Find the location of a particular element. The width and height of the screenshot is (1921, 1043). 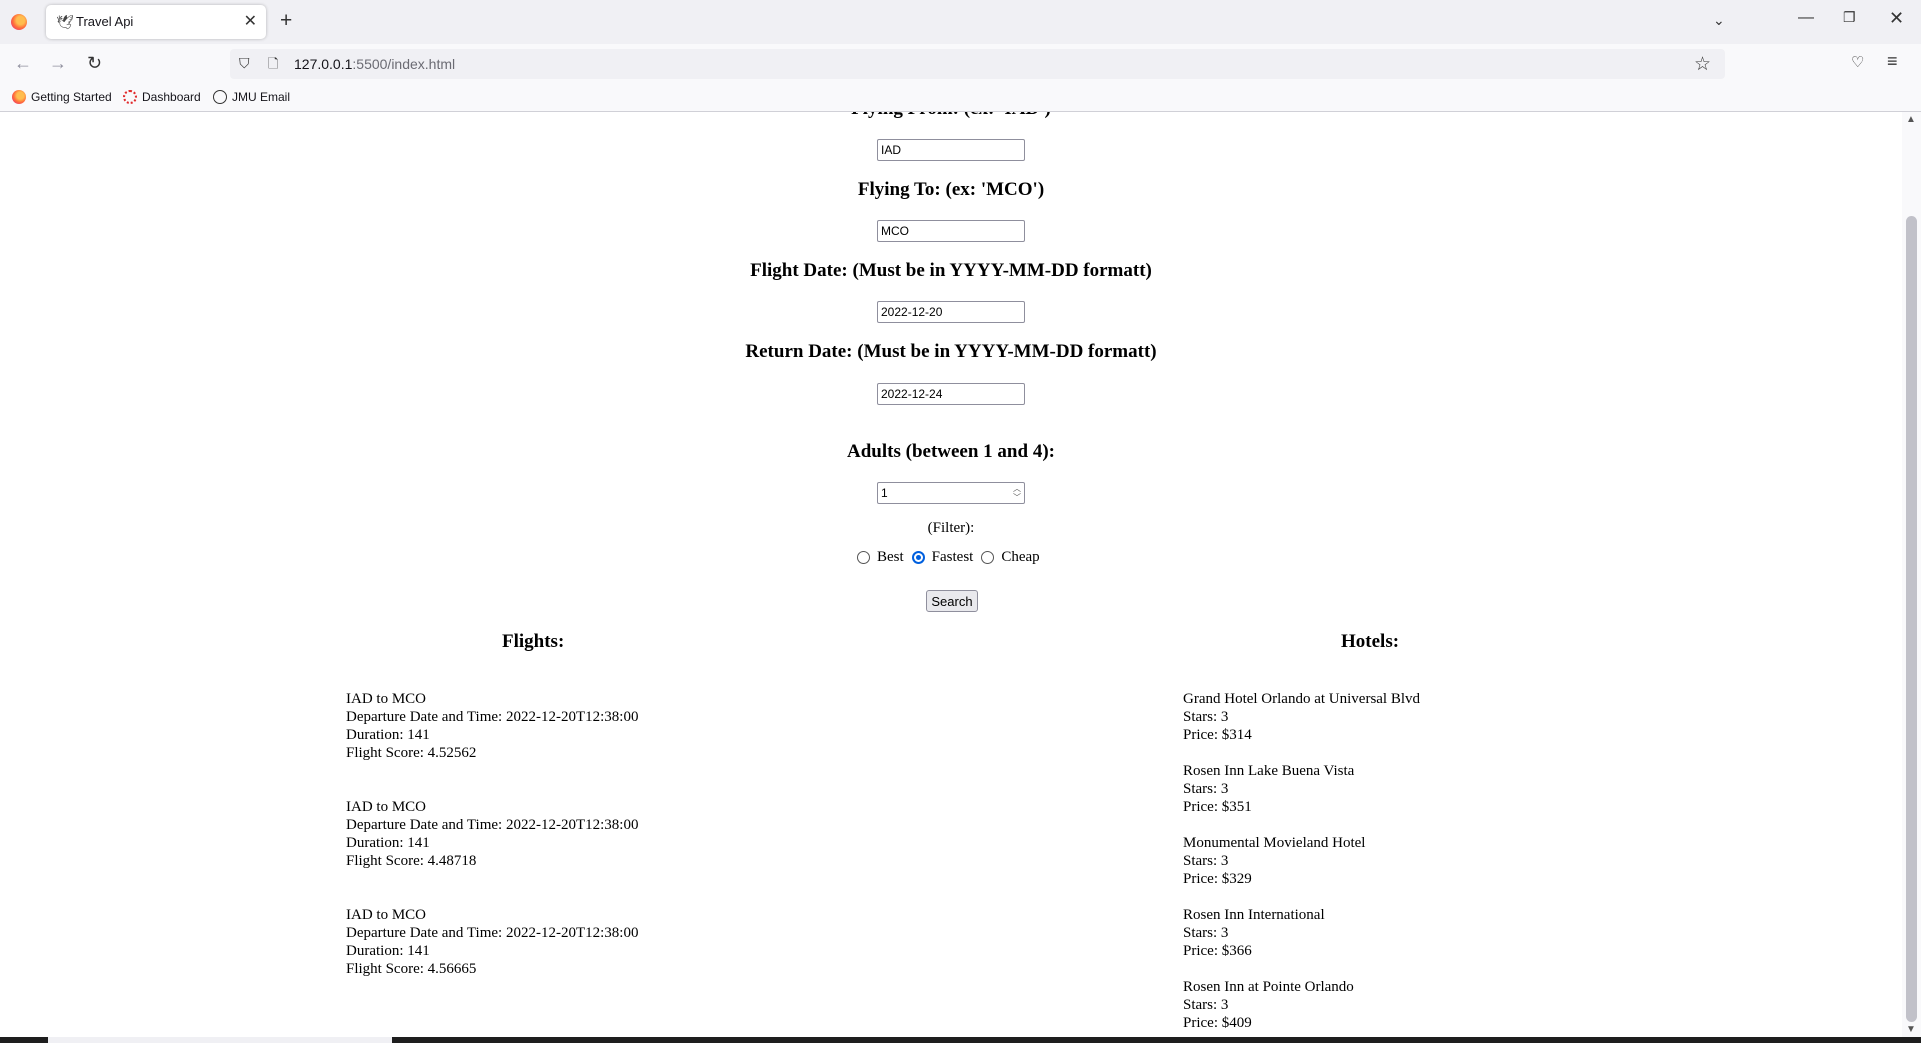

list-all-tabs-chevron-icon: ⌄ is located at coordinates (1719, 20).